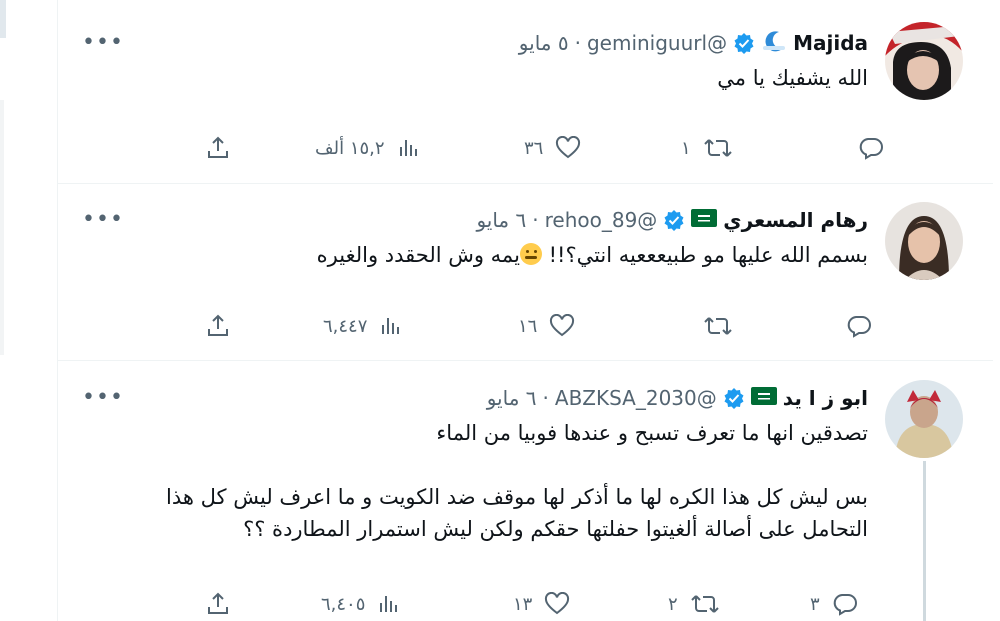  I want to click on author-name: رهام المسعري, so click(795, 220).